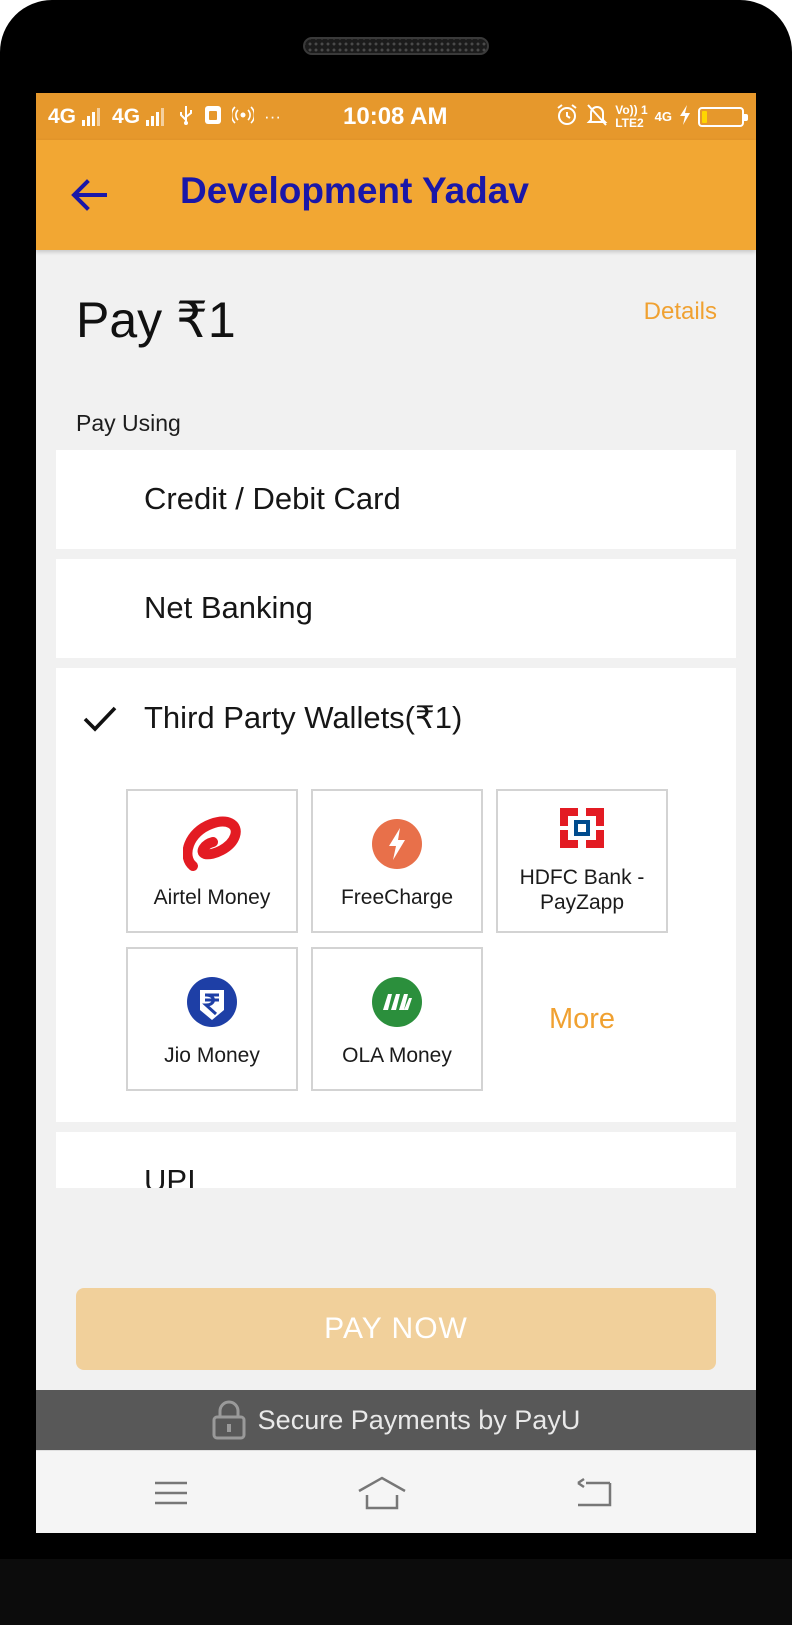  Describe the element at coordinates (567, 116) in the screenshot. I see `alarm-icon` at that location.